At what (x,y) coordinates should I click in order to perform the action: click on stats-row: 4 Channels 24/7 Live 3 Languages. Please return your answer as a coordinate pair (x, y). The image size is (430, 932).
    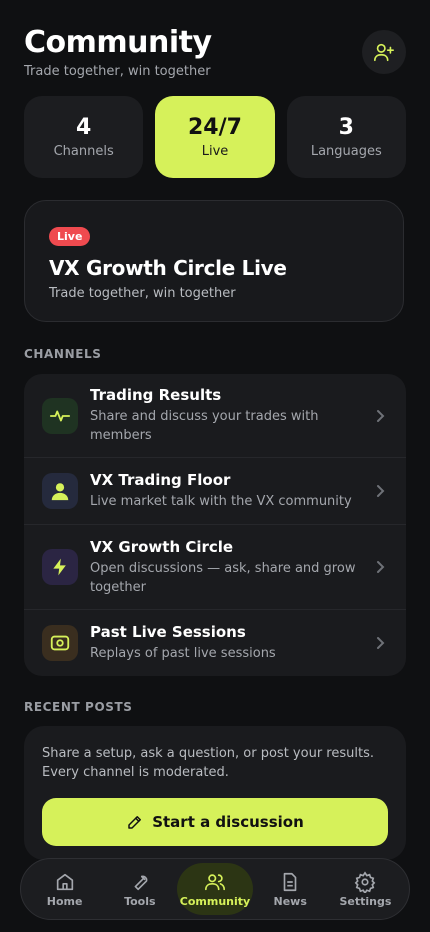
    Looking at the image, I should click on (215, 137).